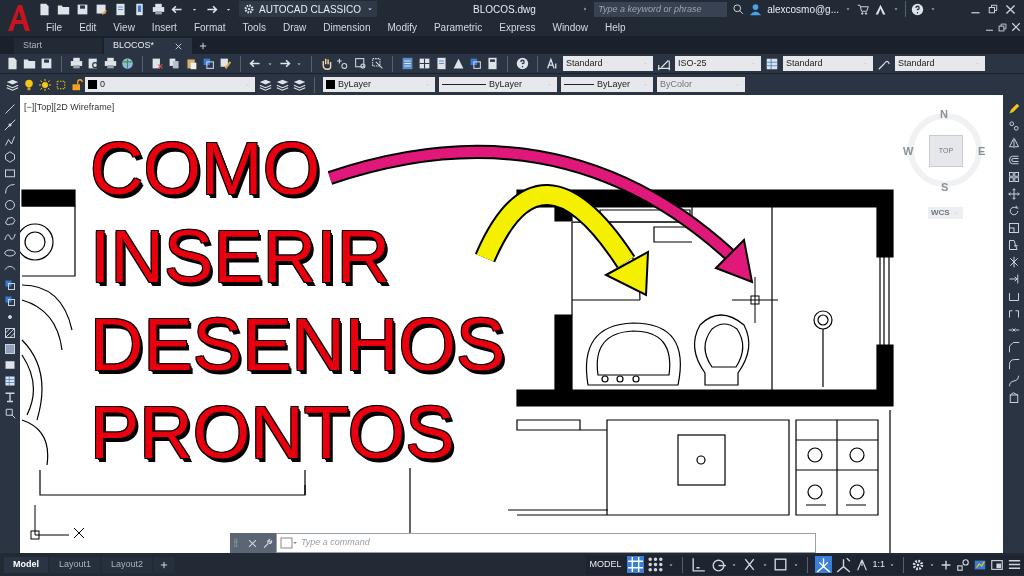 Image resolution: width=1024 pixels, height=576 pixels. What do you see at coordinates (10, 237) in the screenshot?
I see `spline-icon` at bounding box center [10, 237].